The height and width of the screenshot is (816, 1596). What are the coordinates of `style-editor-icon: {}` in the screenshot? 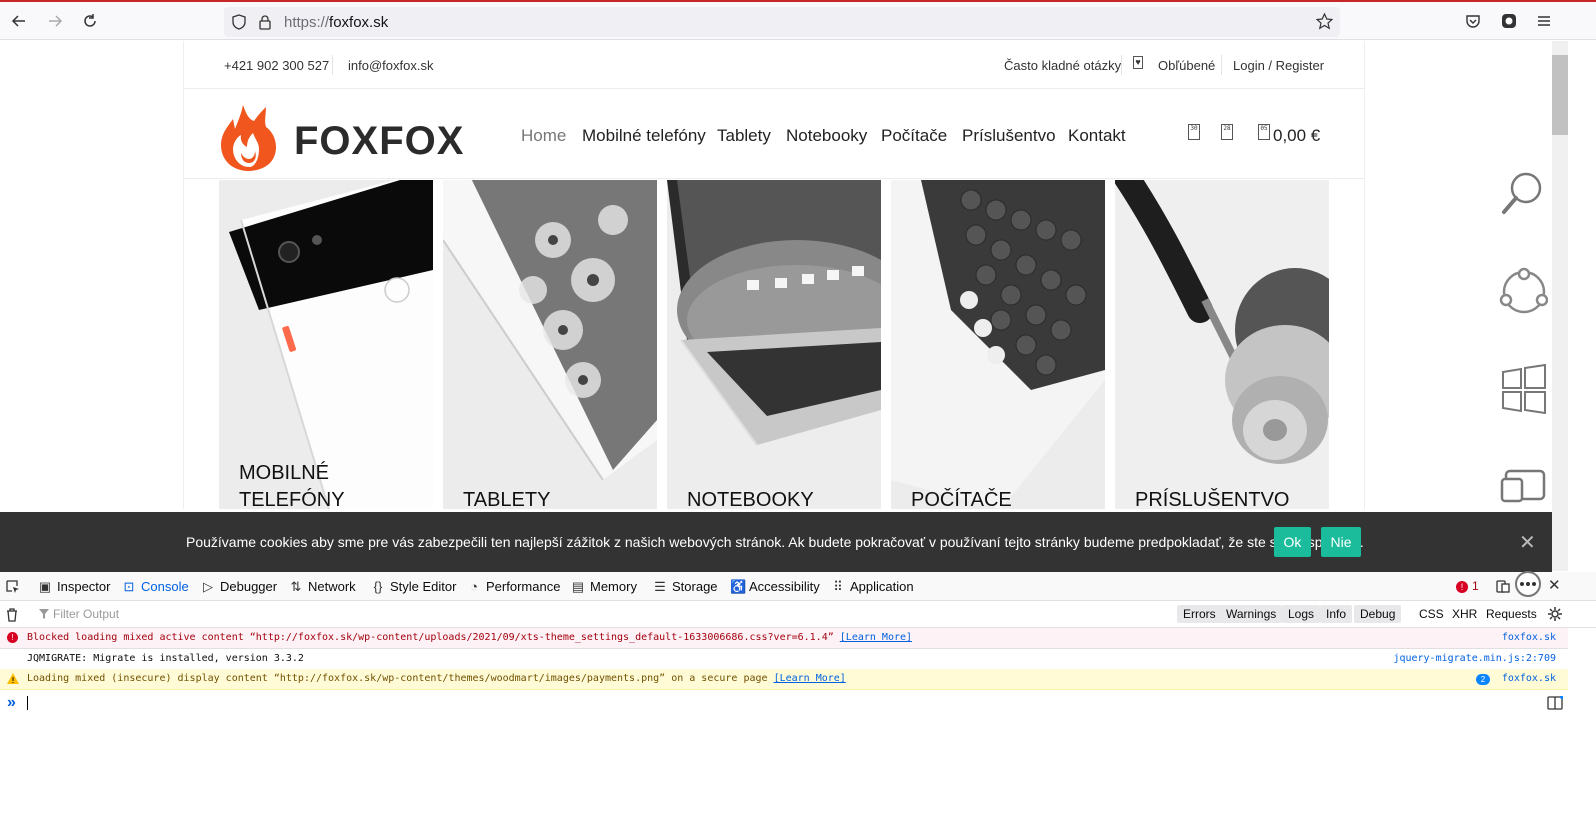 It's located at (378, 586).